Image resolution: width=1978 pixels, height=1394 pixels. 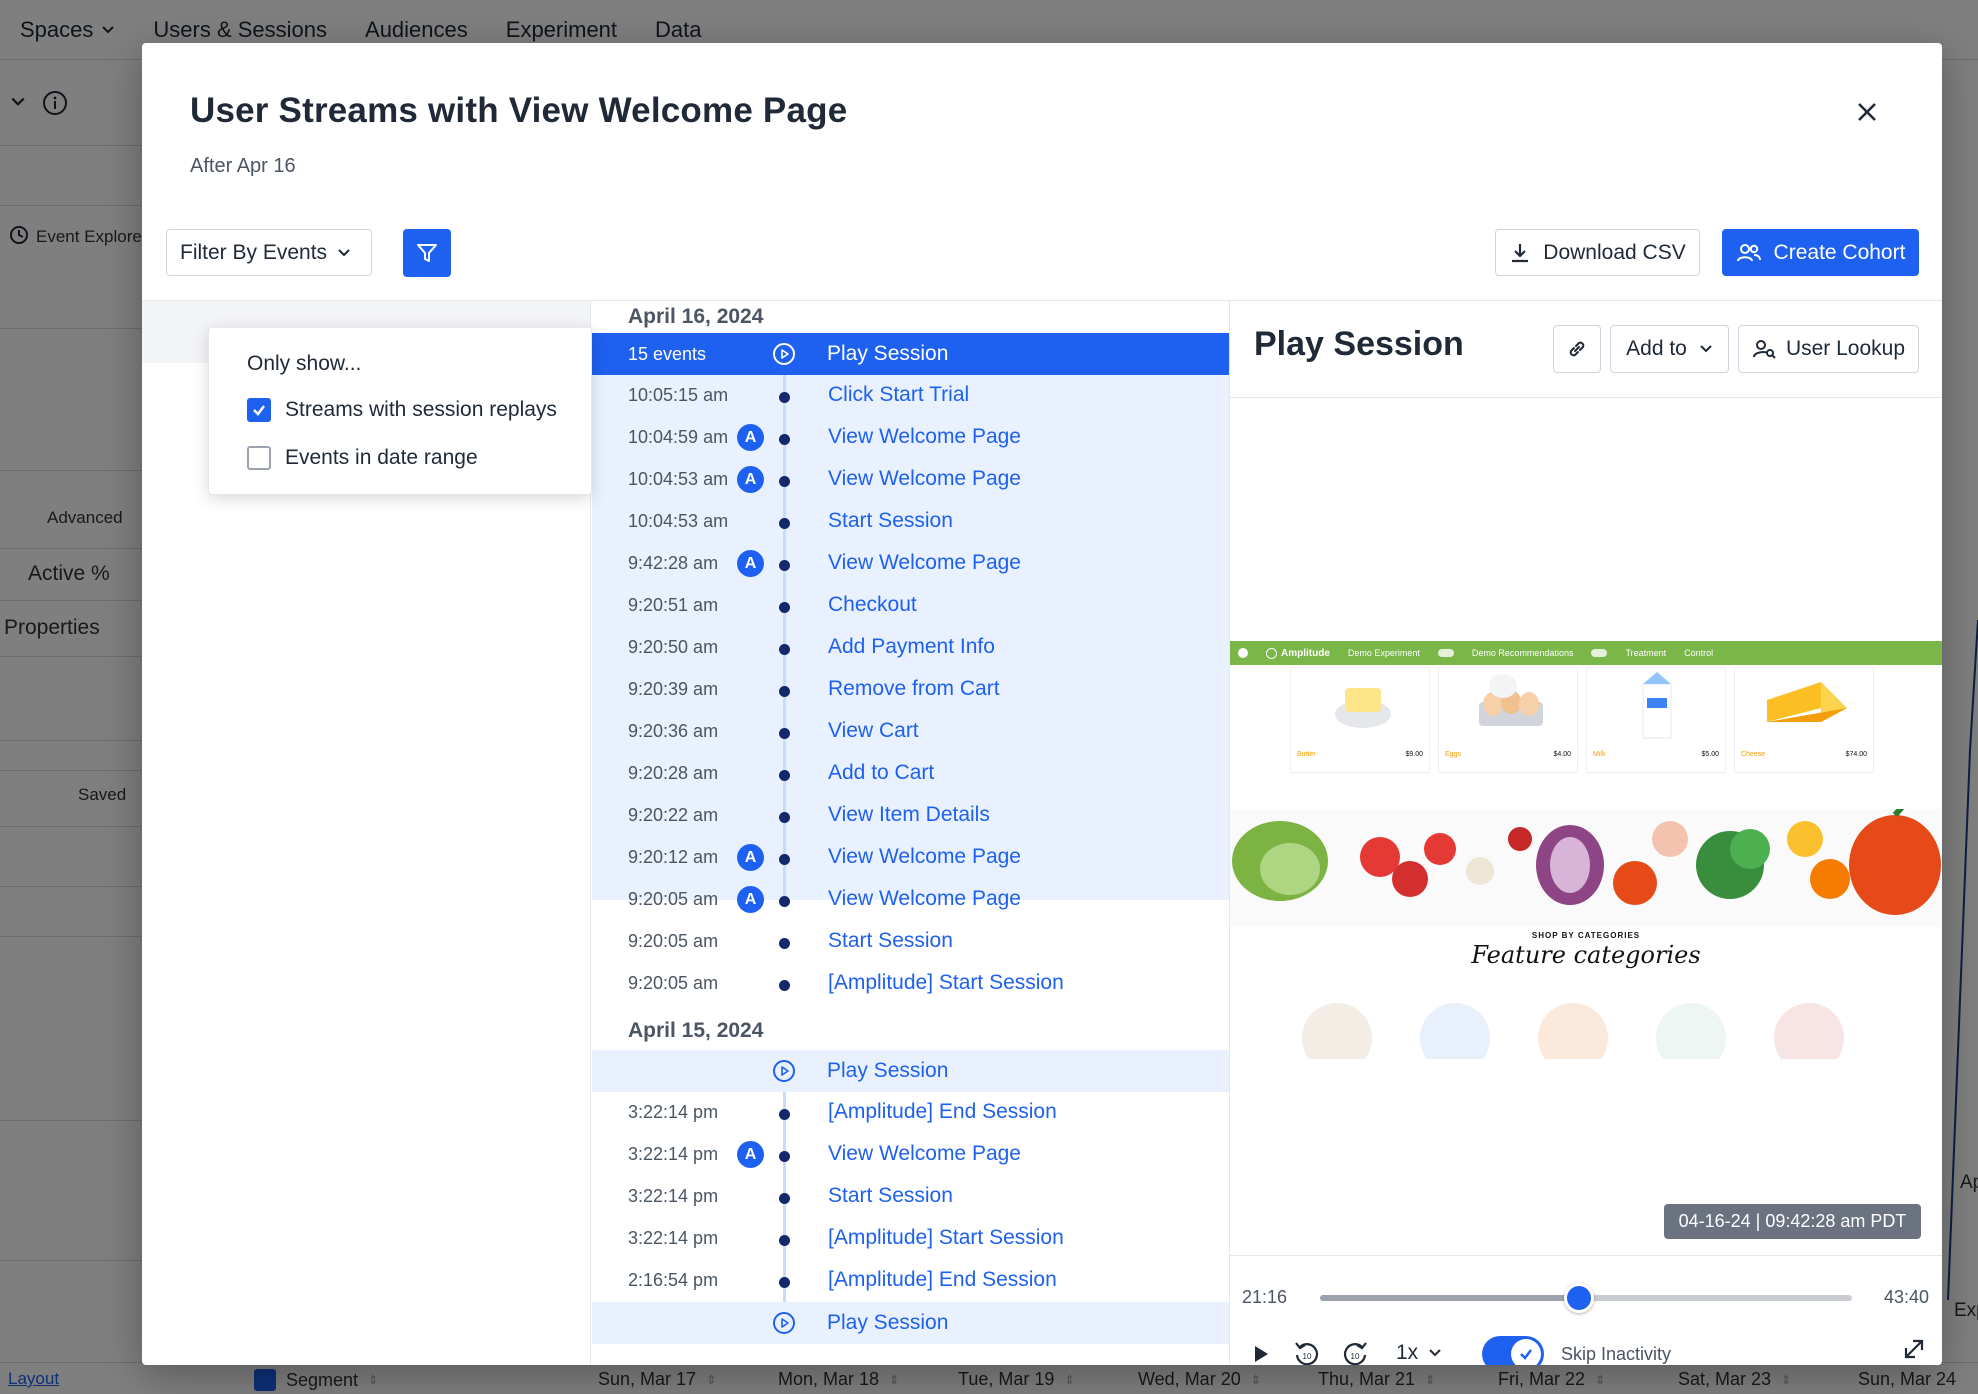 I want to click on event-name-link: View Item Details, so click(x=909, y=815).